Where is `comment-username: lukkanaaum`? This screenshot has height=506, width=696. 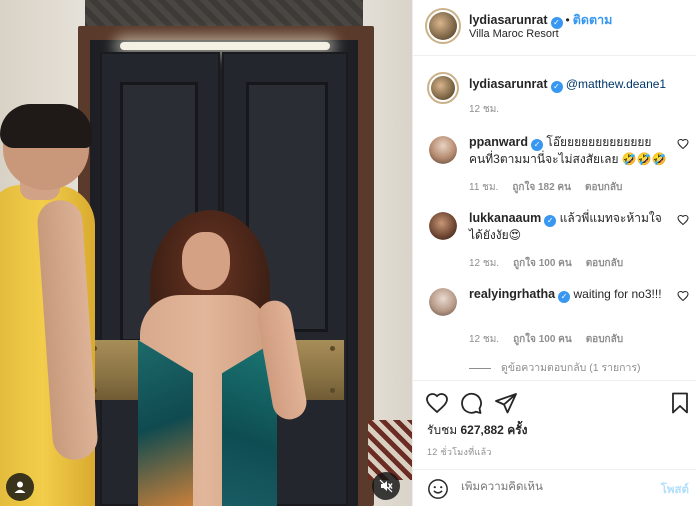 comment-username: lukkanaaum is located at coordinates (505, 218).